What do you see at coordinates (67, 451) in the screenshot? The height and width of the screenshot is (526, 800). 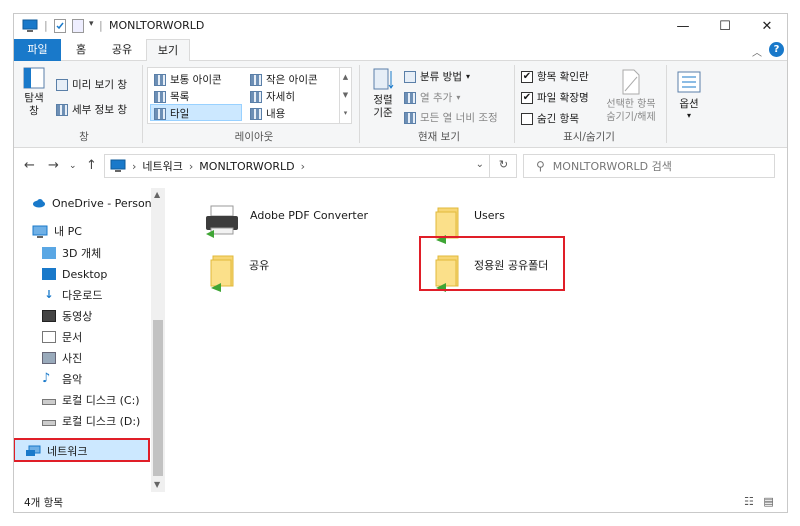 I see `nav-label-network: 네트워크` at bounding box center [67, 451].